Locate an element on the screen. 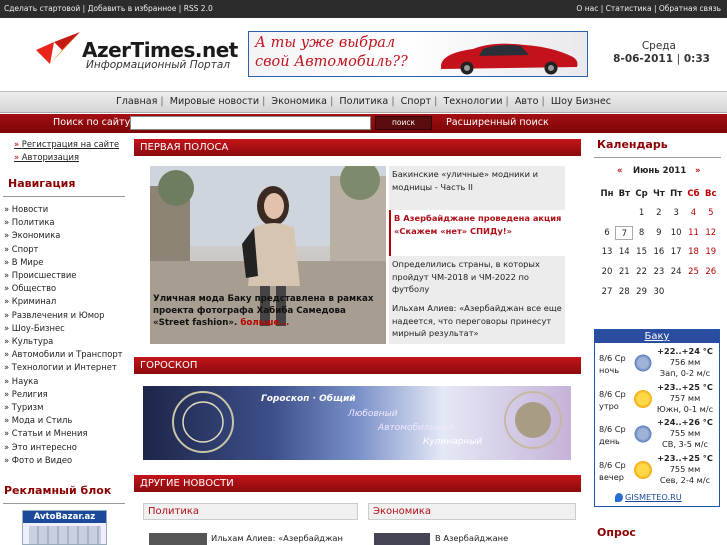 This screenshot has height=545, width=727. nav-item: Технологии и Интернет is located at coordinates (63, 367).